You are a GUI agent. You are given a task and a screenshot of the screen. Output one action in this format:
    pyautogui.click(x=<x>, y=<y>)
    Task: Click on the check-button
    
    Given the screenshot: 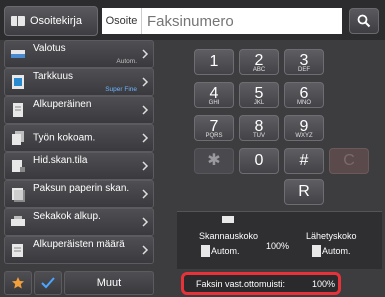 What is the action you would take?
    pyautogui.click(x=48, y=283)
    